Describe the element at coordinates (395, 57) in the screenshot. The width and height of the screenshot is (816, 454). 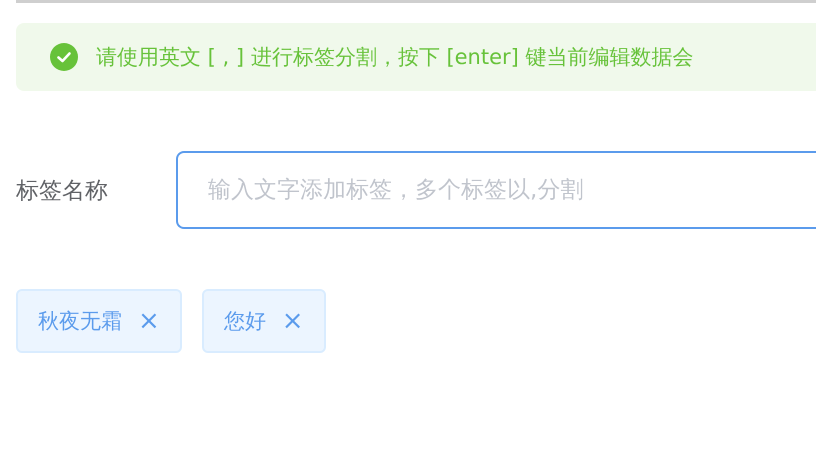
I see `alert-message: 请使用英文 [ , ] 进行标签分割，按下 [enter] 键当前编辑数据会` at that location.